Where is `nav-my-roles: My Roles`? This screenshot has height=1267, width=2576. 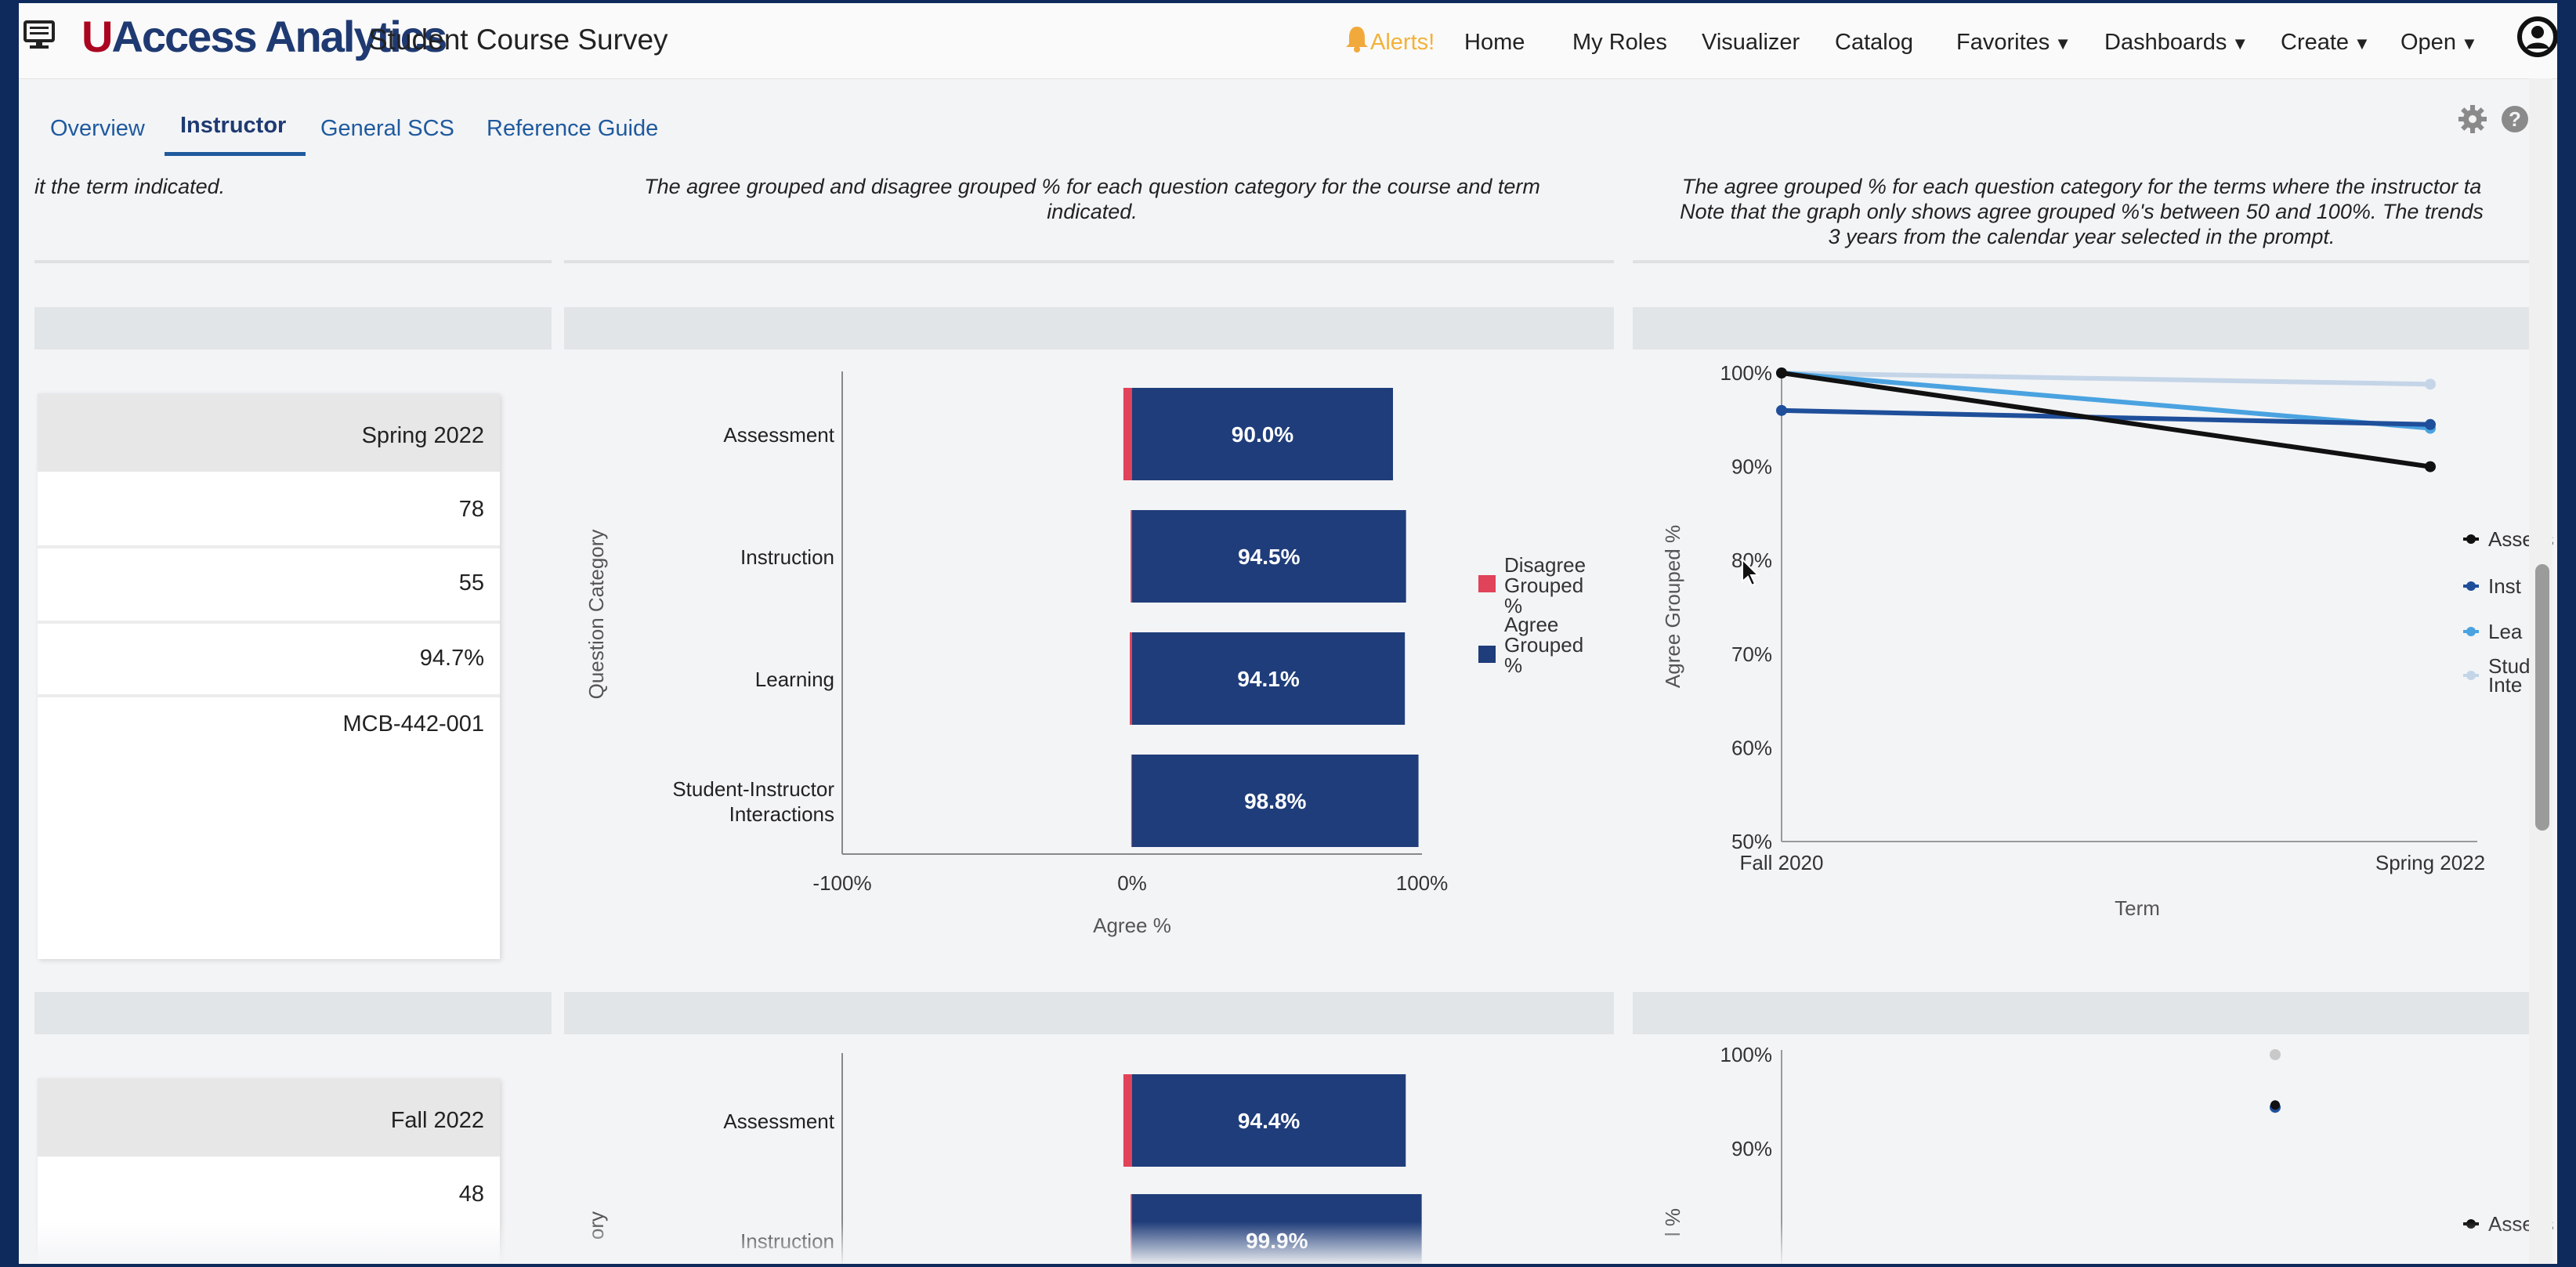 nav-my-roles: My Roles is located at coordinates (1619, 43).